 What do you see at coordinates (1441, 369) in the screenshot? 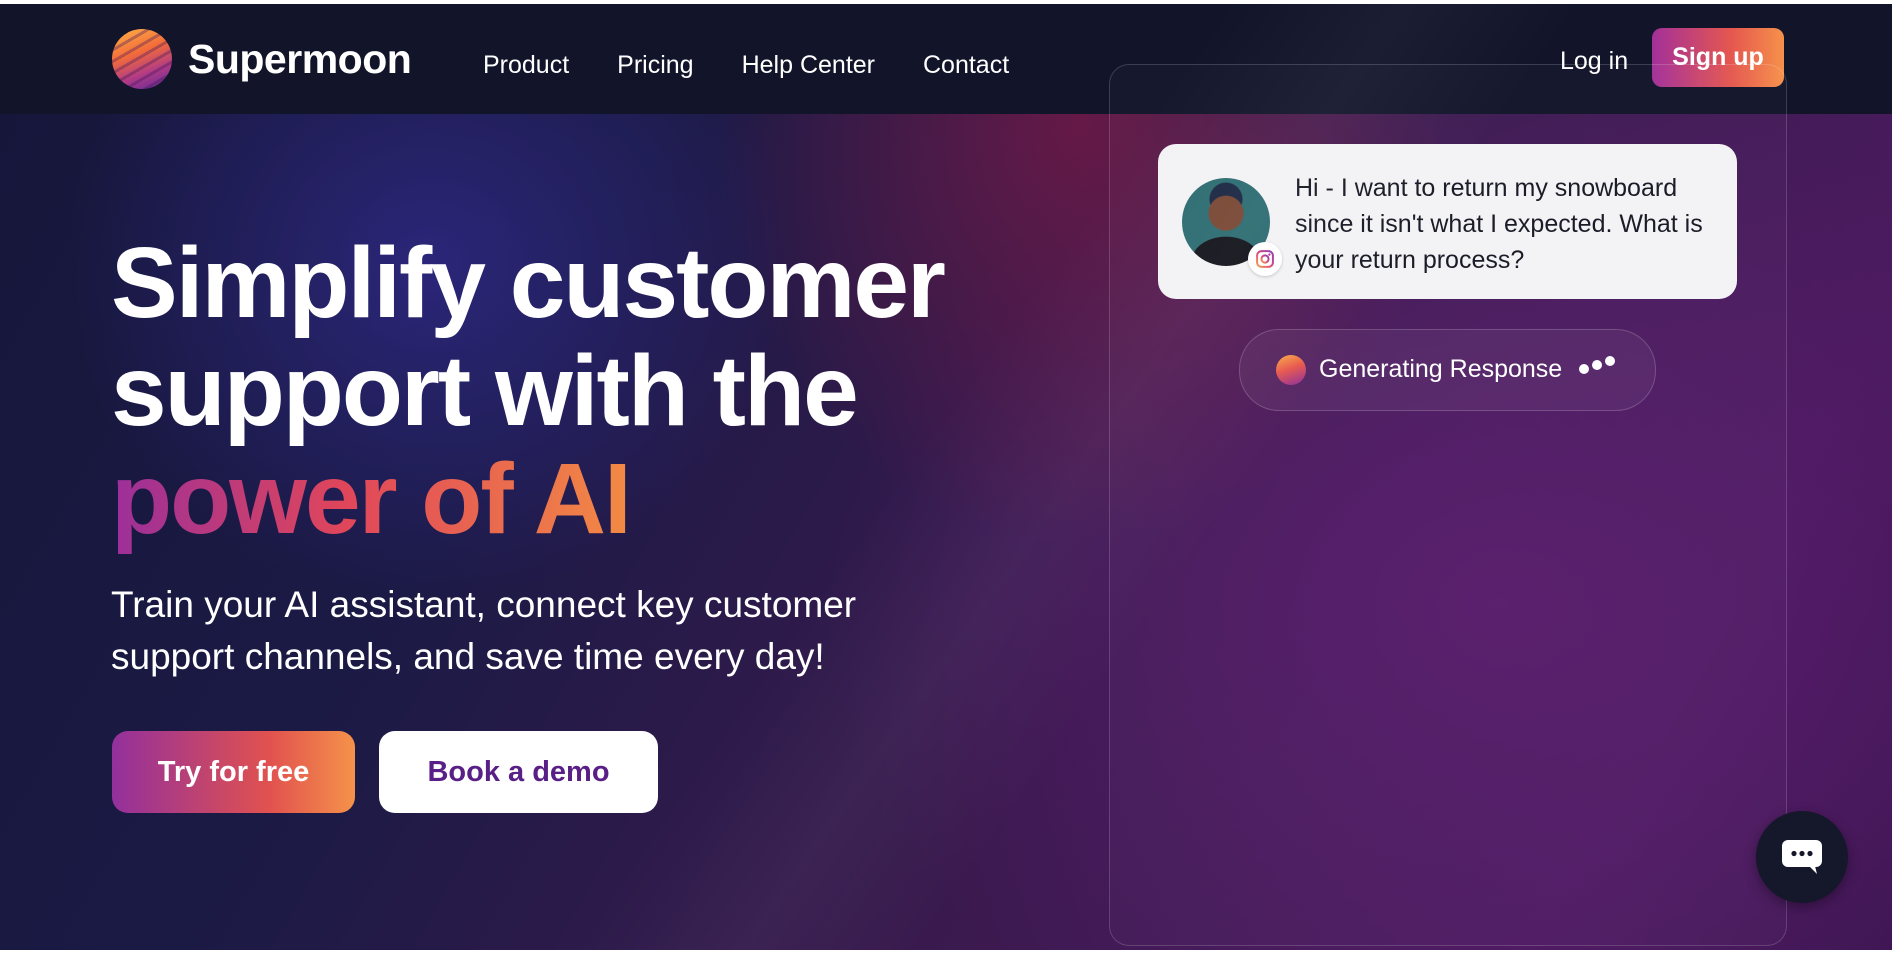
I see `generating-response-label: Generating Response` at bounding box center [1441, 369].